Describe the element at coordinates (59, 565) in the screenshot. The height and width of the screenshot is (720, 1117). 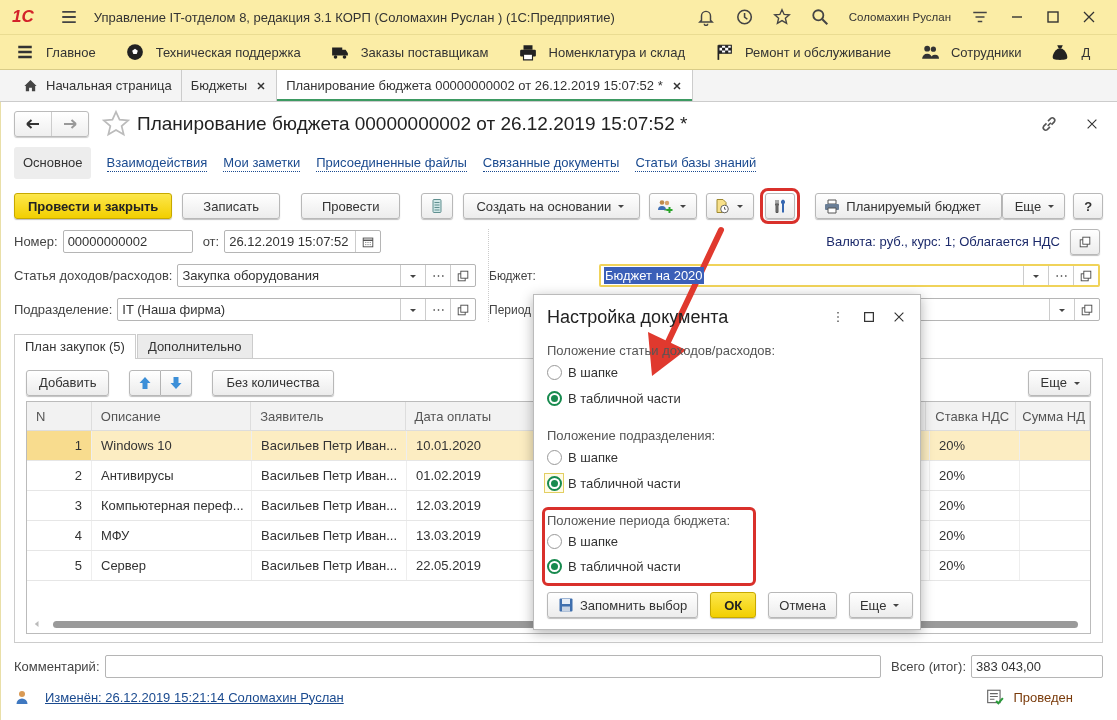
I see `table-cell: 5` at that location.